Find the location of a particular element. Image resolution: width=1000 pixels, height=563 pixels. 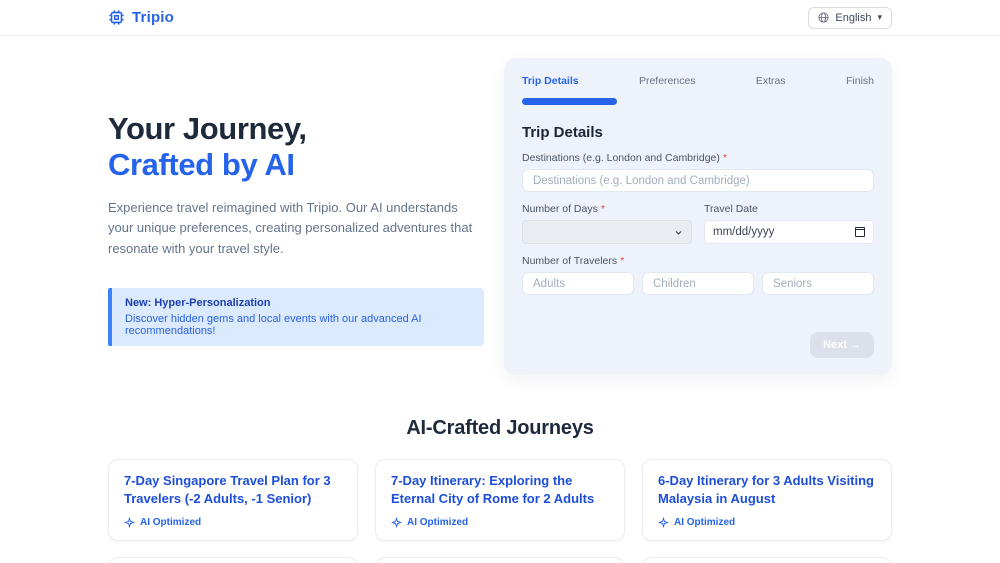

globe-icon is located at coordinates (823, 17).